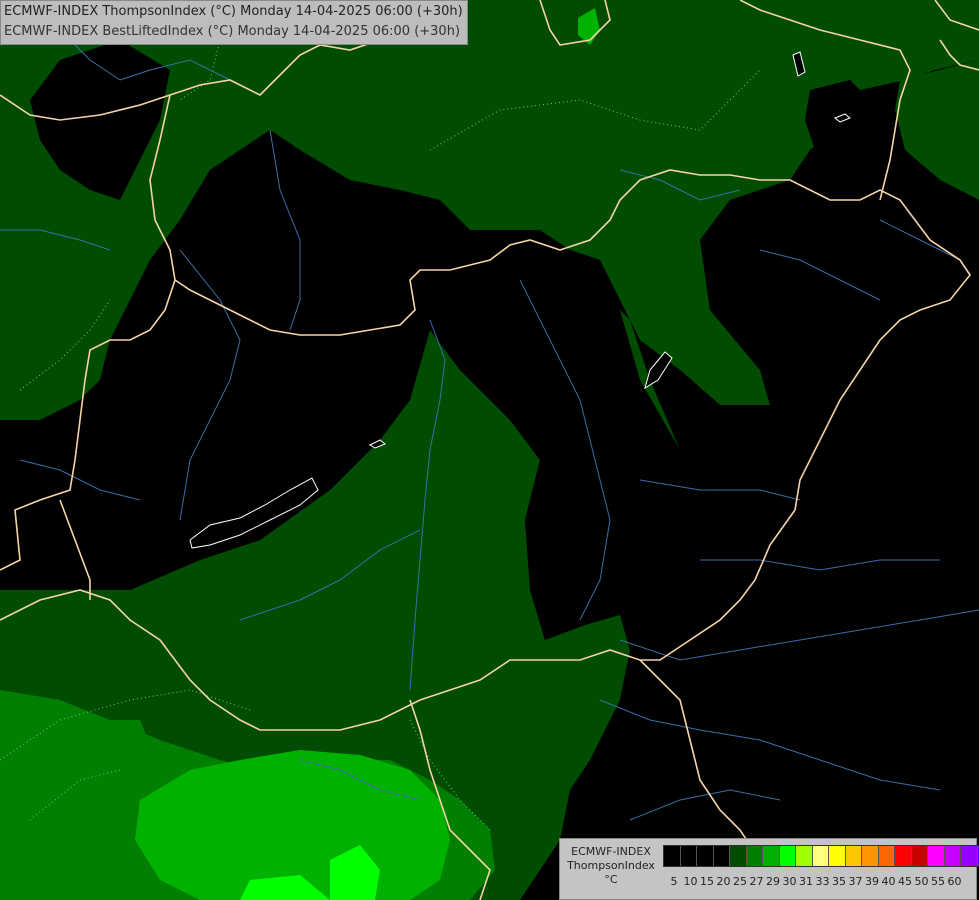 The image size is (979, 900). What do you see at coordinates (723, 881) in the screenshot?
I see `legend-tick-label: 20` at bounding box center [723, 881].